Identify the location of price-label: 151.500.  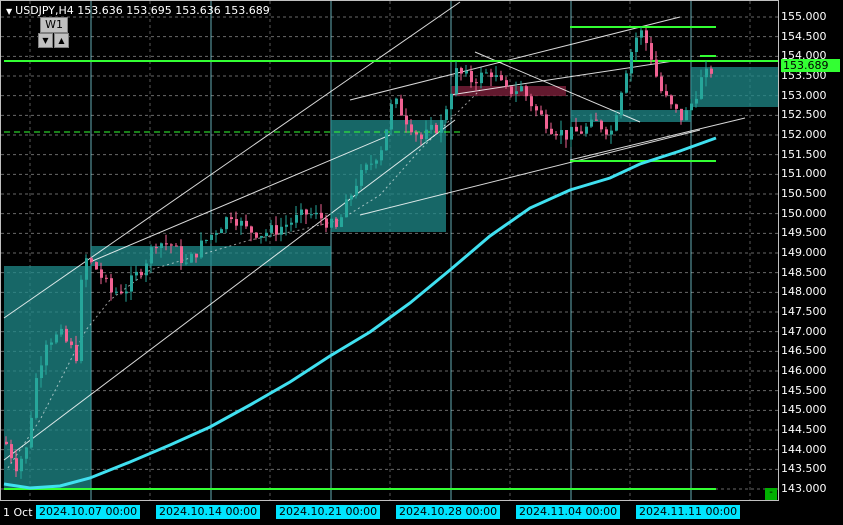
(804, 154).